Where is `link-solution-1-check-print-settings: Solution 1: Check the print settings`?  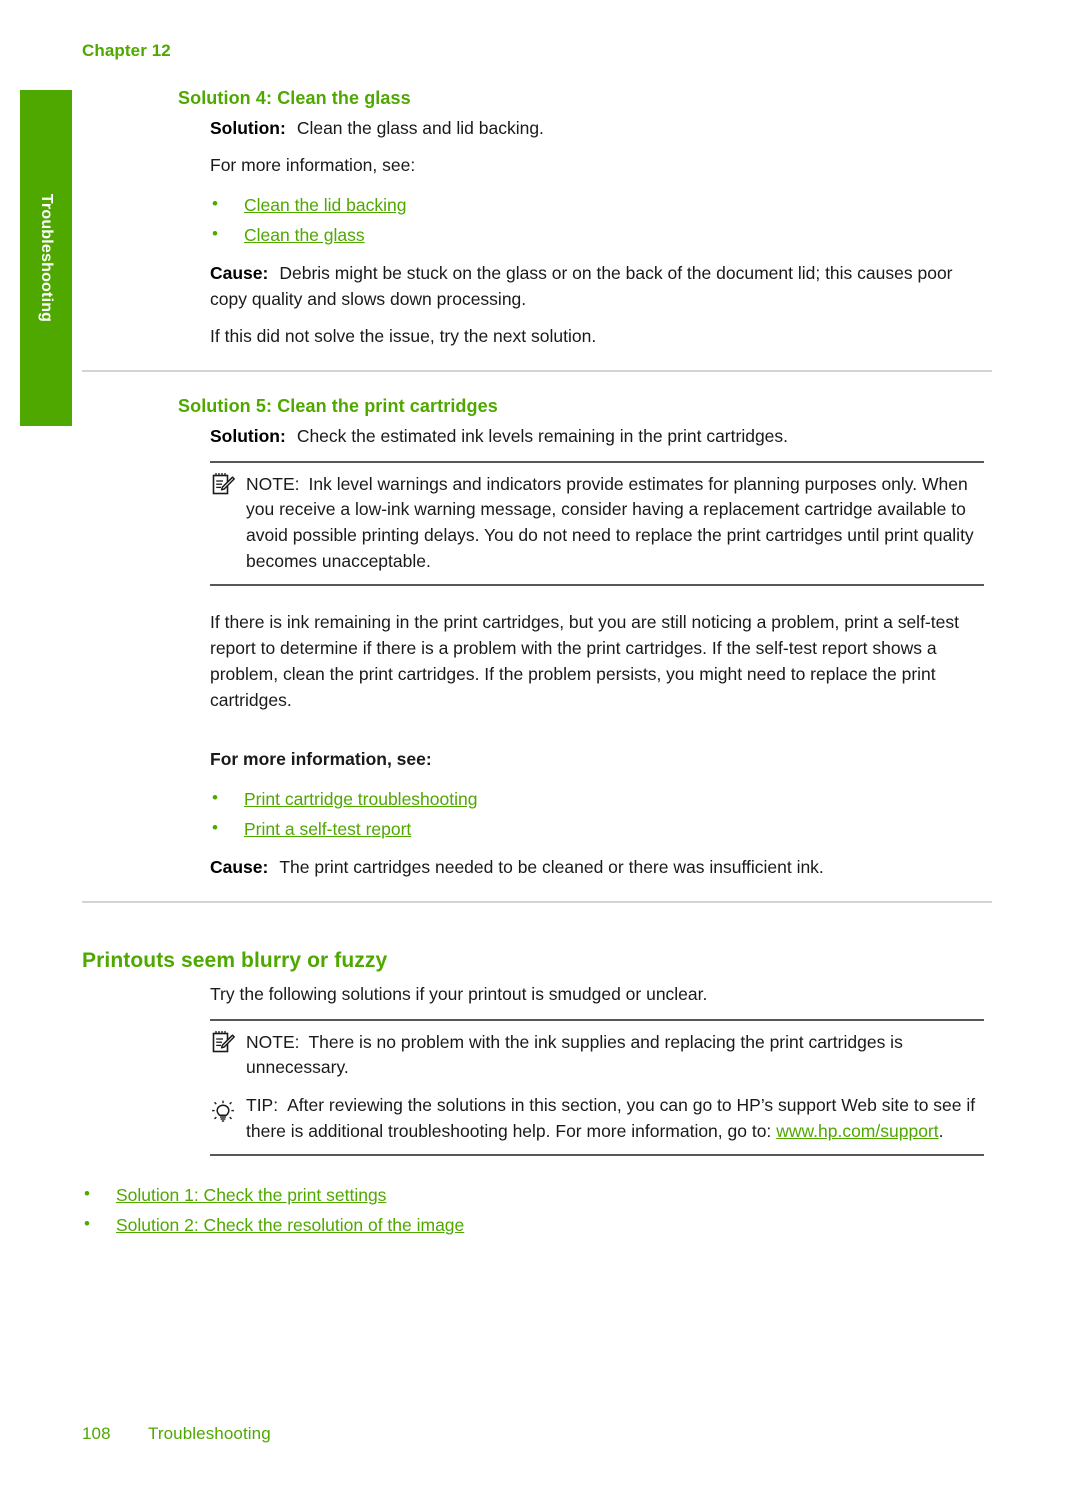 link-solution-1-check-print-settings: Solution 1: Check the print settings is located at coordinates (251, 1195).